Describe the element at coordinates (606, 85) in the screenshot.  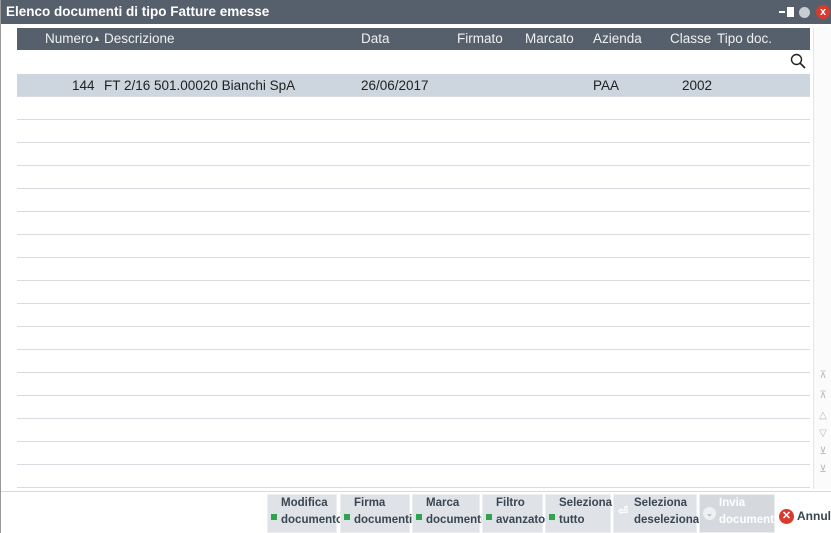
I see `cell-azienda: PAA` at that location.